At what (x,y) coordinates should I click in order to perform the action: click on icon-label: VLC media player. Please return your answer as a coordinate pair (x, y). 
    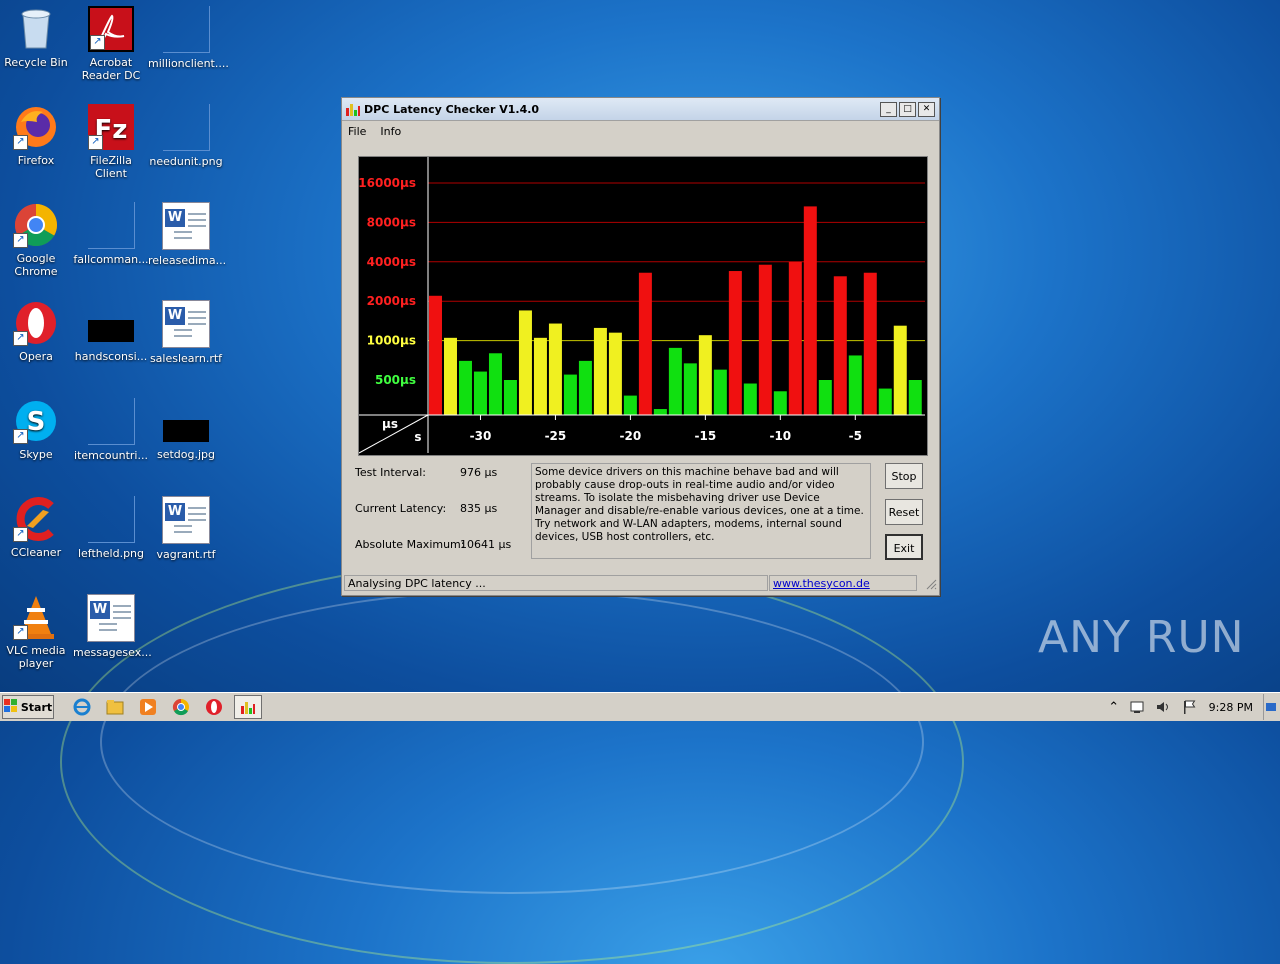
    Looking at the image, I should click on (36, 657).